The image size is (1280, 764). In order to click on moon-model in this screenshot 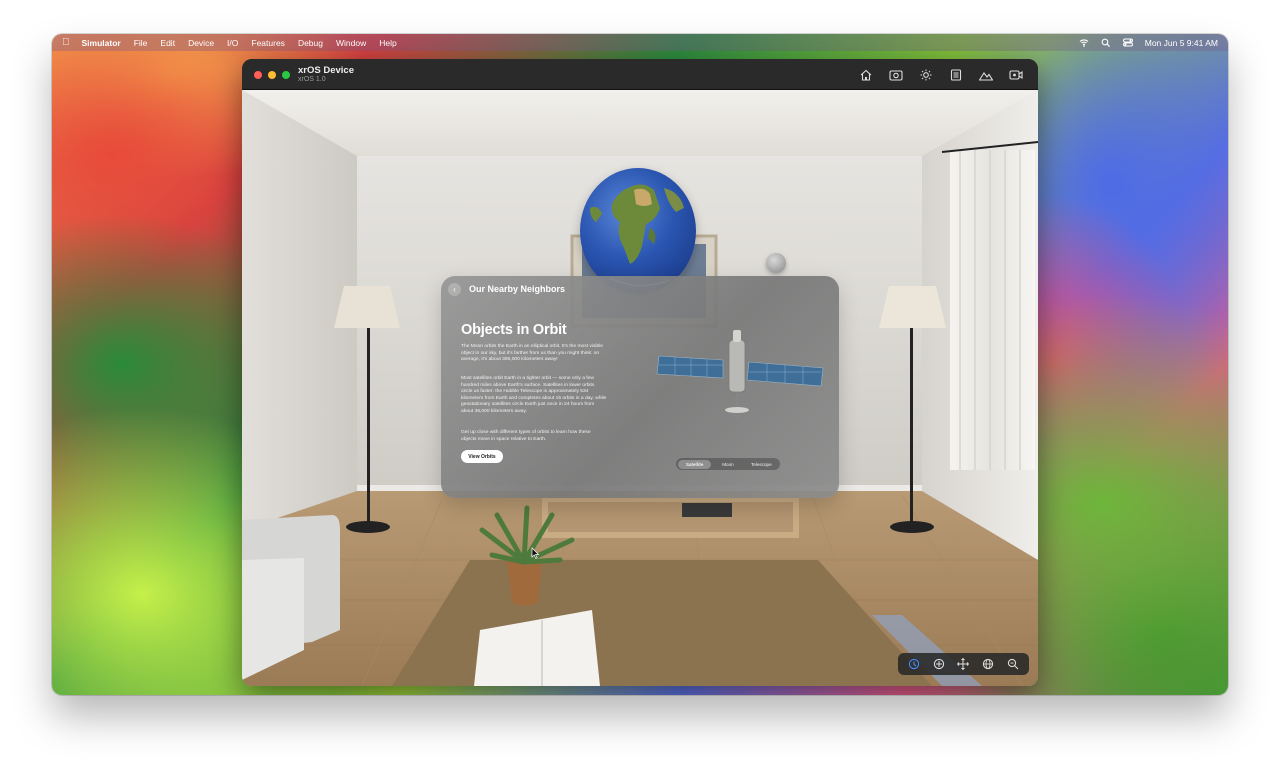, I will do `click(776, 263)`.